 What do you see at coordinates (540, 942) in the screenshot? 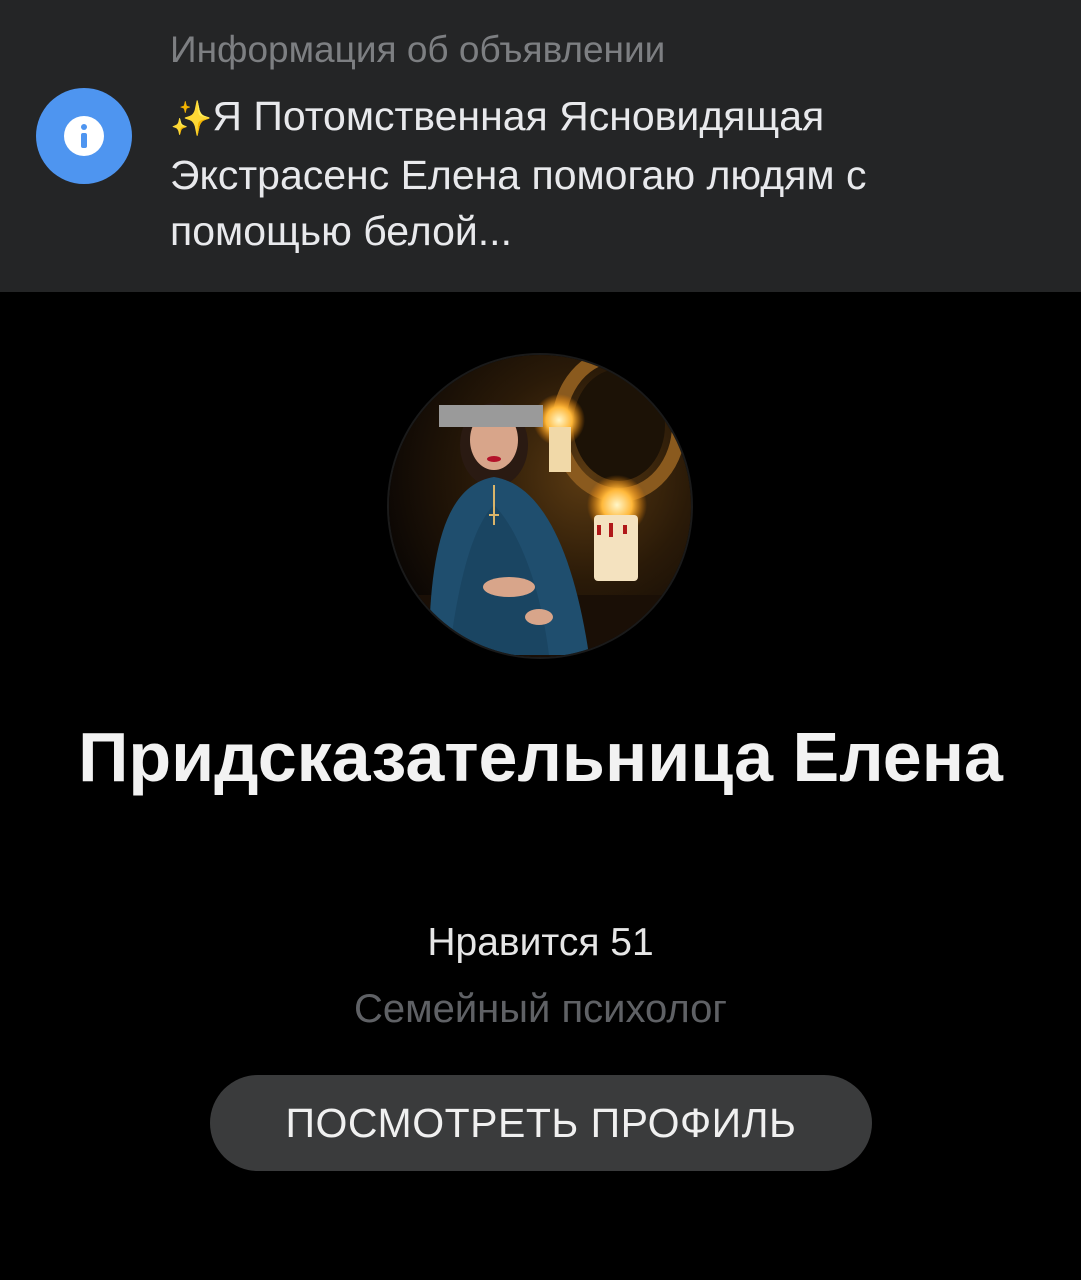
I see `likes-count: Нравится 51` at bounding box center [540, 942].